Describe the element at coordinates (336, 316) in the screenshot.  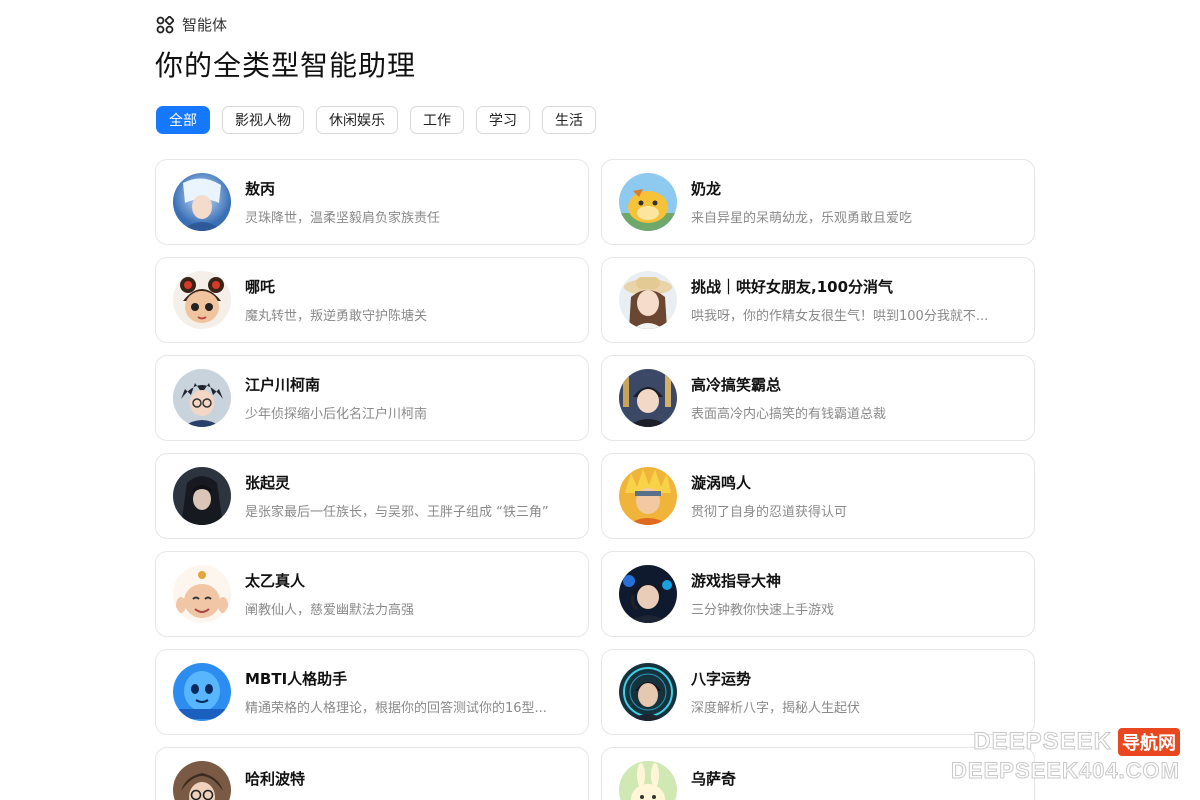
I see `agent-description: 魔丸转世，叛逆勇敢守护陈塘关` at that location.